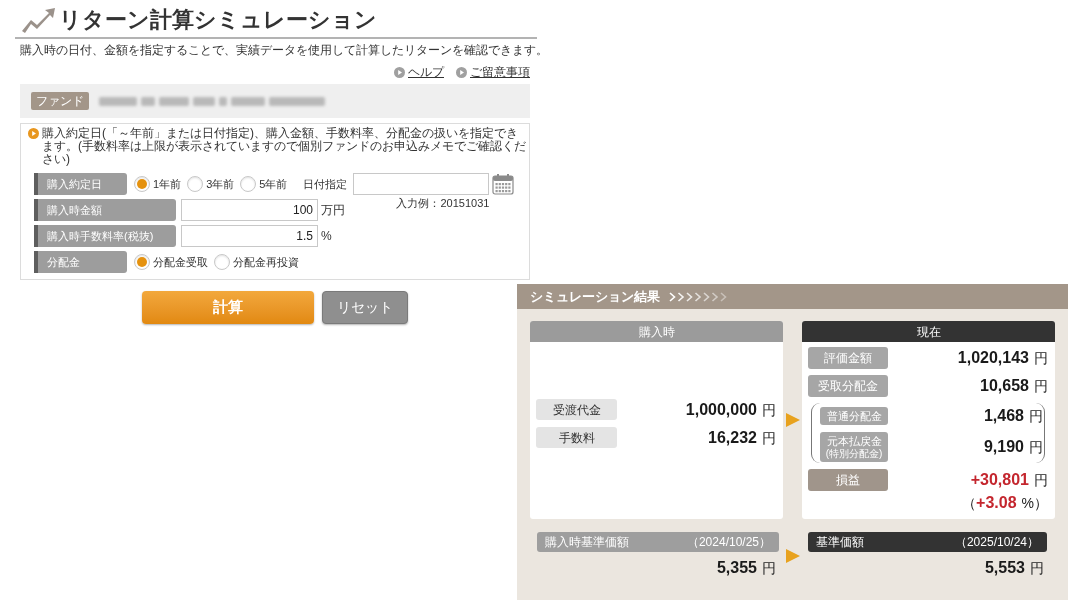 Image resolution: width=1068 pixels, height=600 pixels. I want to click on amount-value: +30,801, so click(999, 480).